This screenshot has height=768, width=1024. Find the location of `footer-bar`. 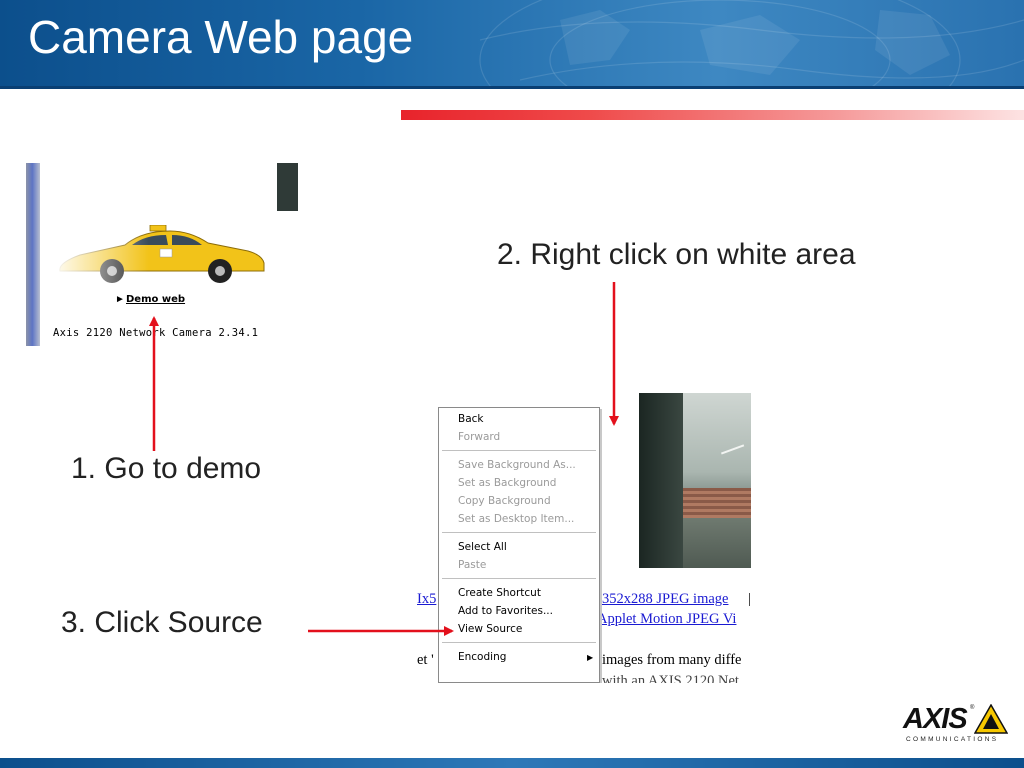

footer-bar is located at coordinates (512, 763).